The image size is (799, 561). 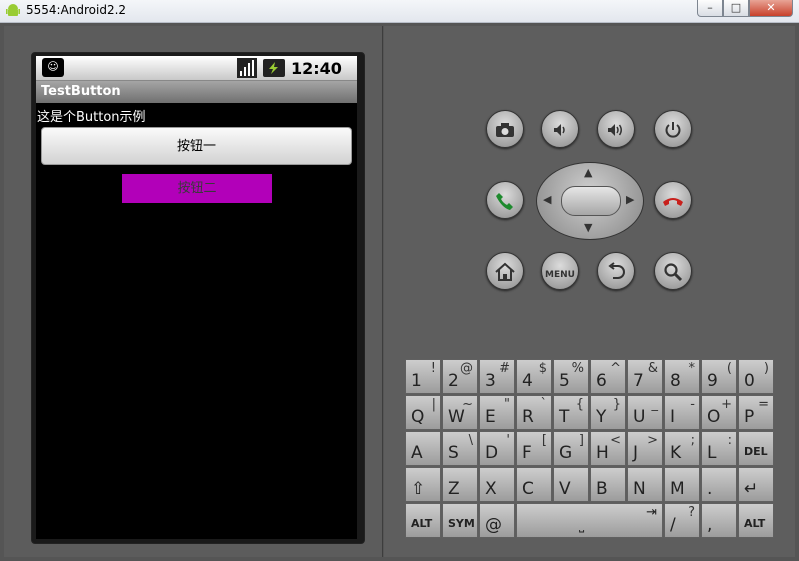 I want to click on key-sym: ., so click(x=719, y=484).